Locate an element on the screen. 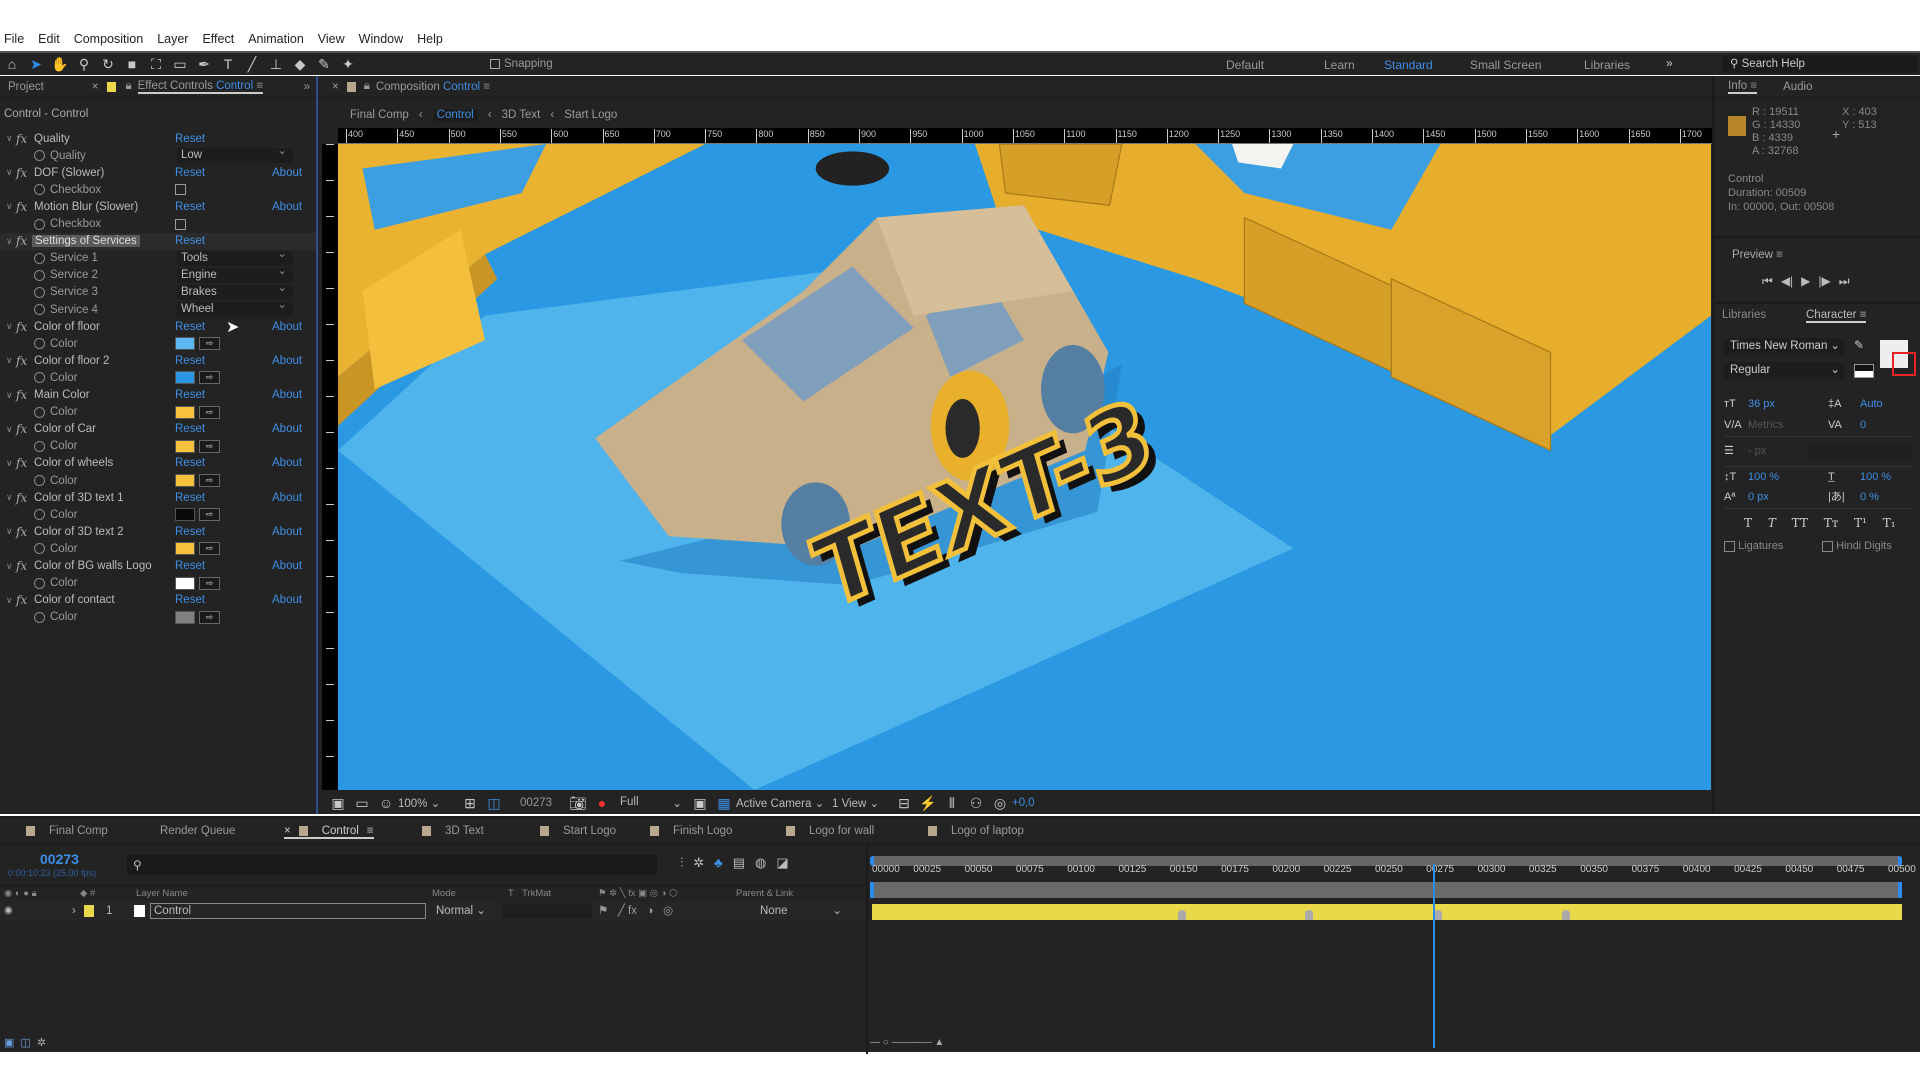  column-mode: Mode is located at coordinates (444, 894).